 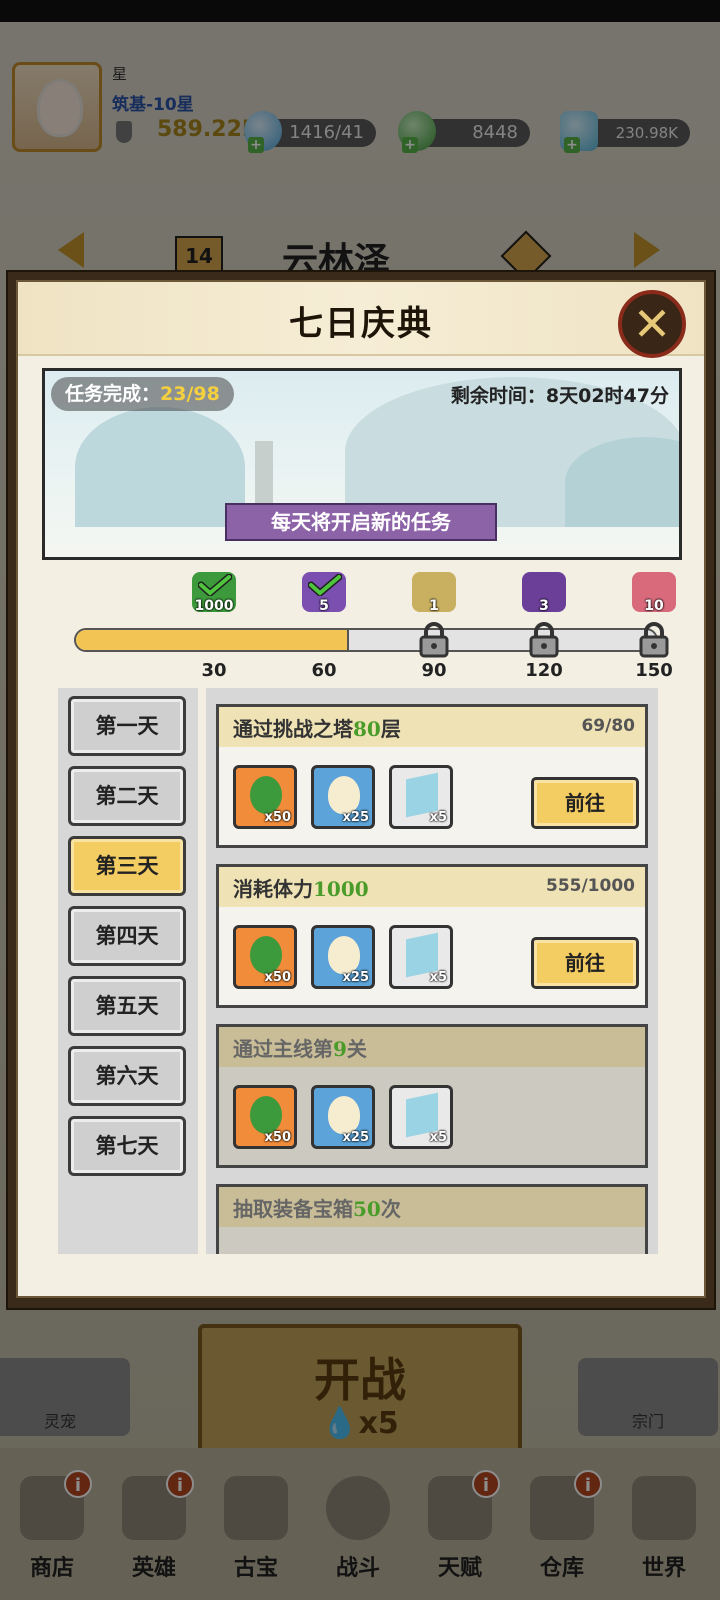 I want to click on milestone-value: 30, so click(x=214, y=670).